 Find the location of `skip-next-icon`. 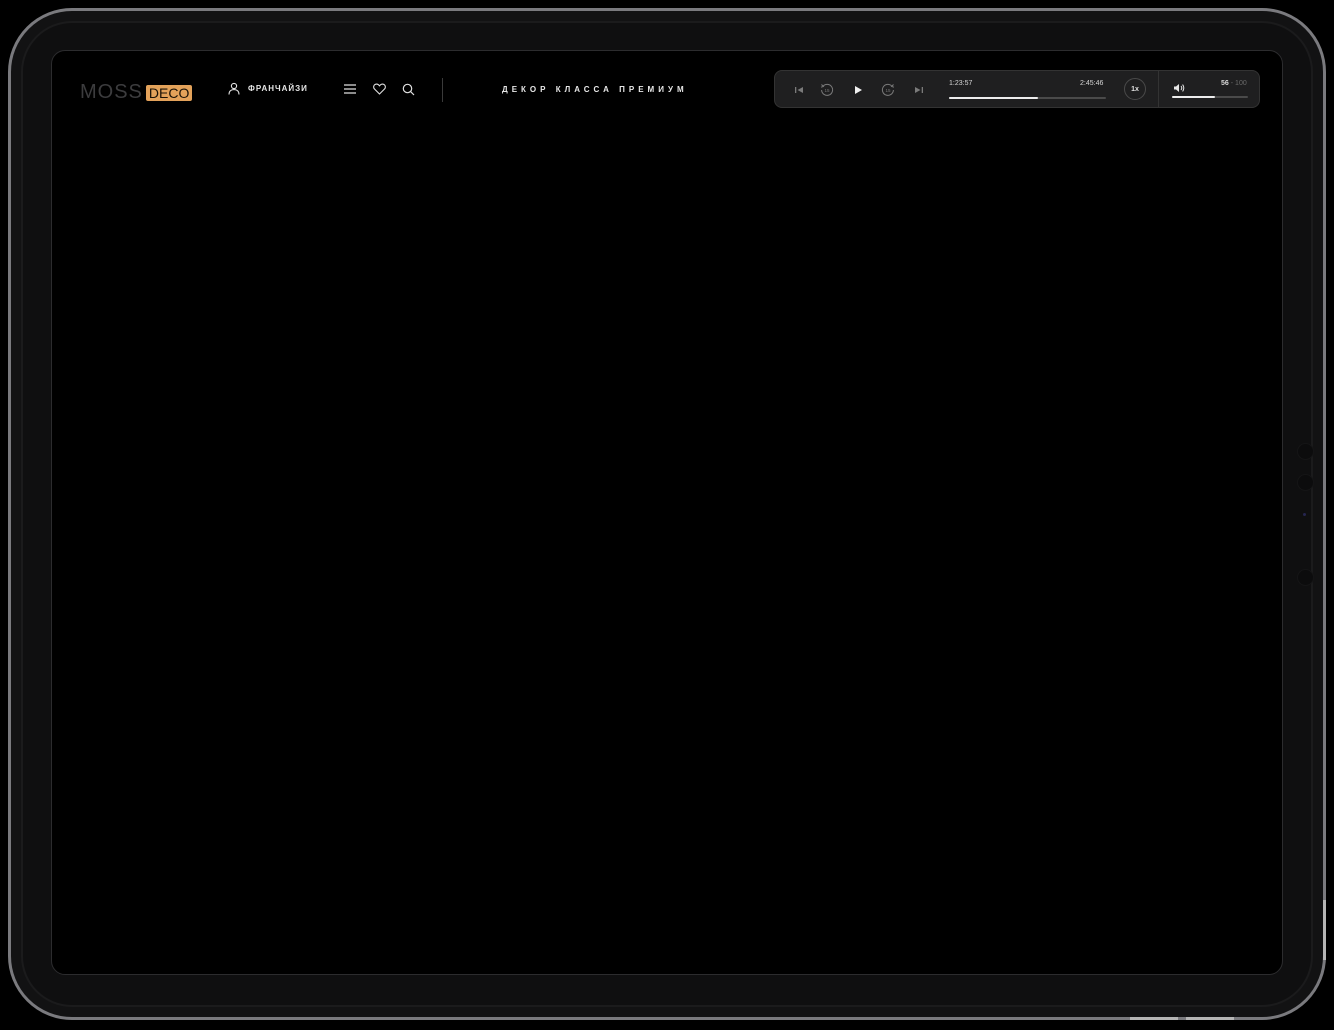

skip-next-icon is located at coordinates (919, 90).